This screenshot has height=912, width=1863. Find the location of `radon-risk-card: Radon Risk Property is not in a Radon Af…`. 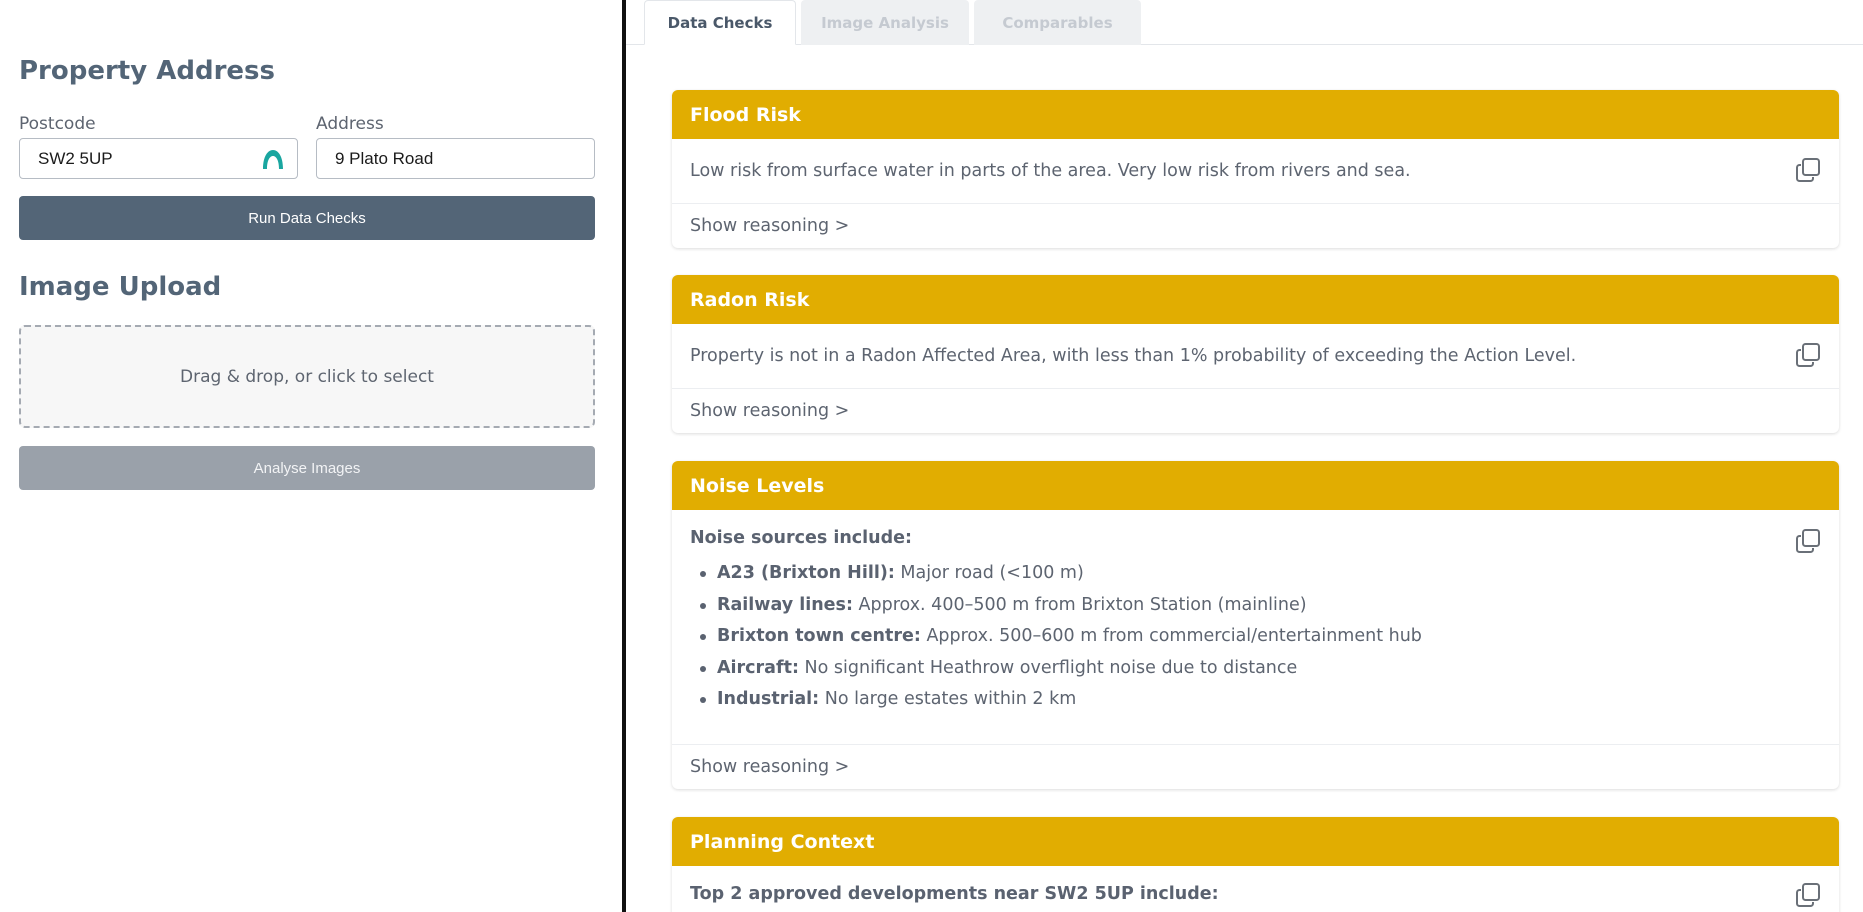

radon-risk-card: Radon Risk Property is not in a Radon Af… is located at coordinates (1255, 354).